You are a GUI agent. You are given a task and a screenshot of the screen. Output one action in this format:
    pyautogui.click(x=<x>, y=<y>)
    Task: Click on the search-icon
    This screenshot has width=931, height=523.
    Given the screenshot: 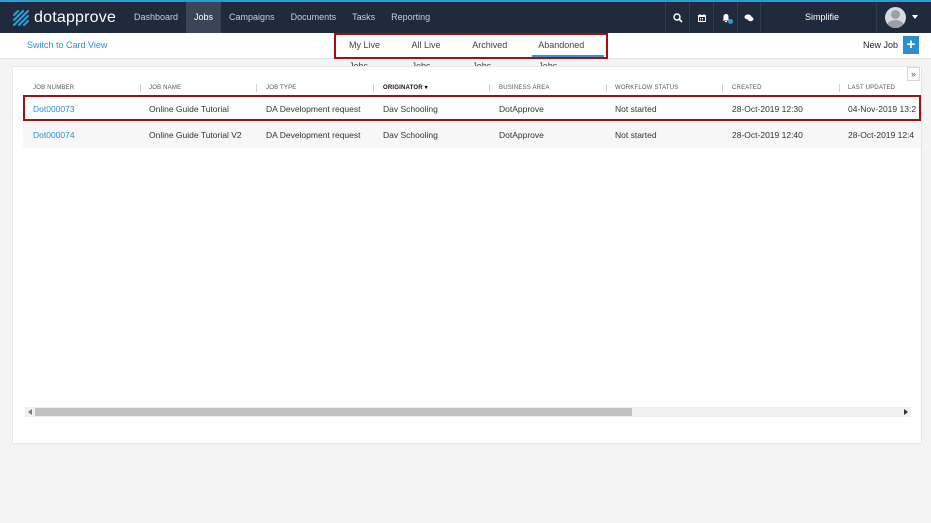 What is the action you would take?
    pyautogui.click(x=677, y=17)
    